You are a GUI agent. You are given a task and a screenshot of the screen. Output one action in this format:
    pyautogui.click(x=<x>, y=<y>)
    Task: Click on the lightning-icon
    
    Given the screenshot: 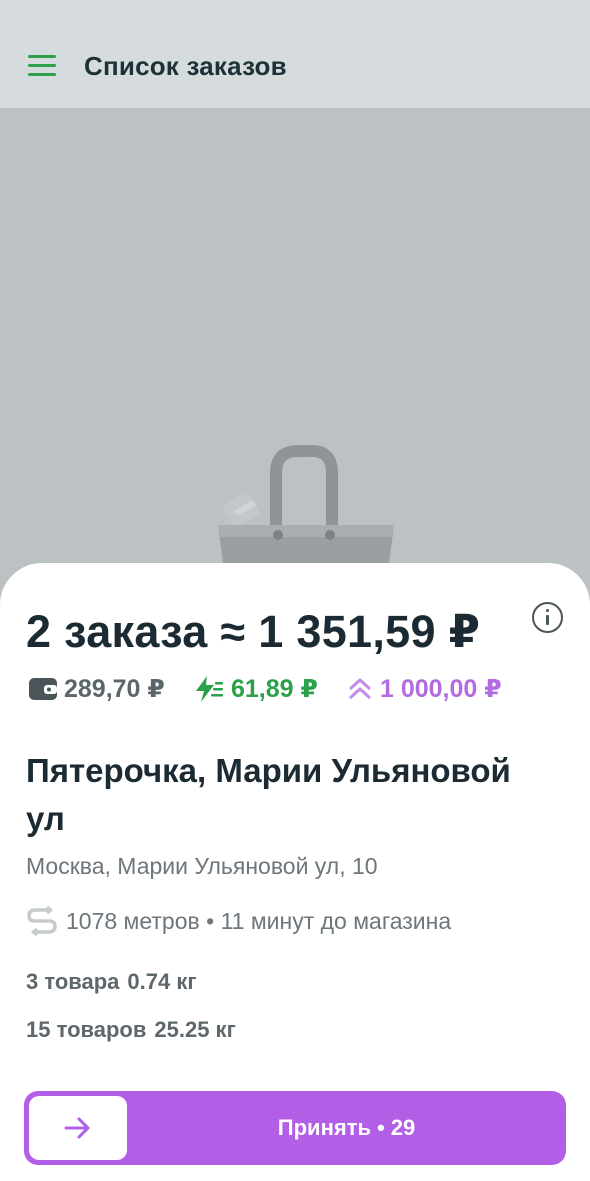 What is the action you would take?
    pyautogui.click(x=209, y=689)
    